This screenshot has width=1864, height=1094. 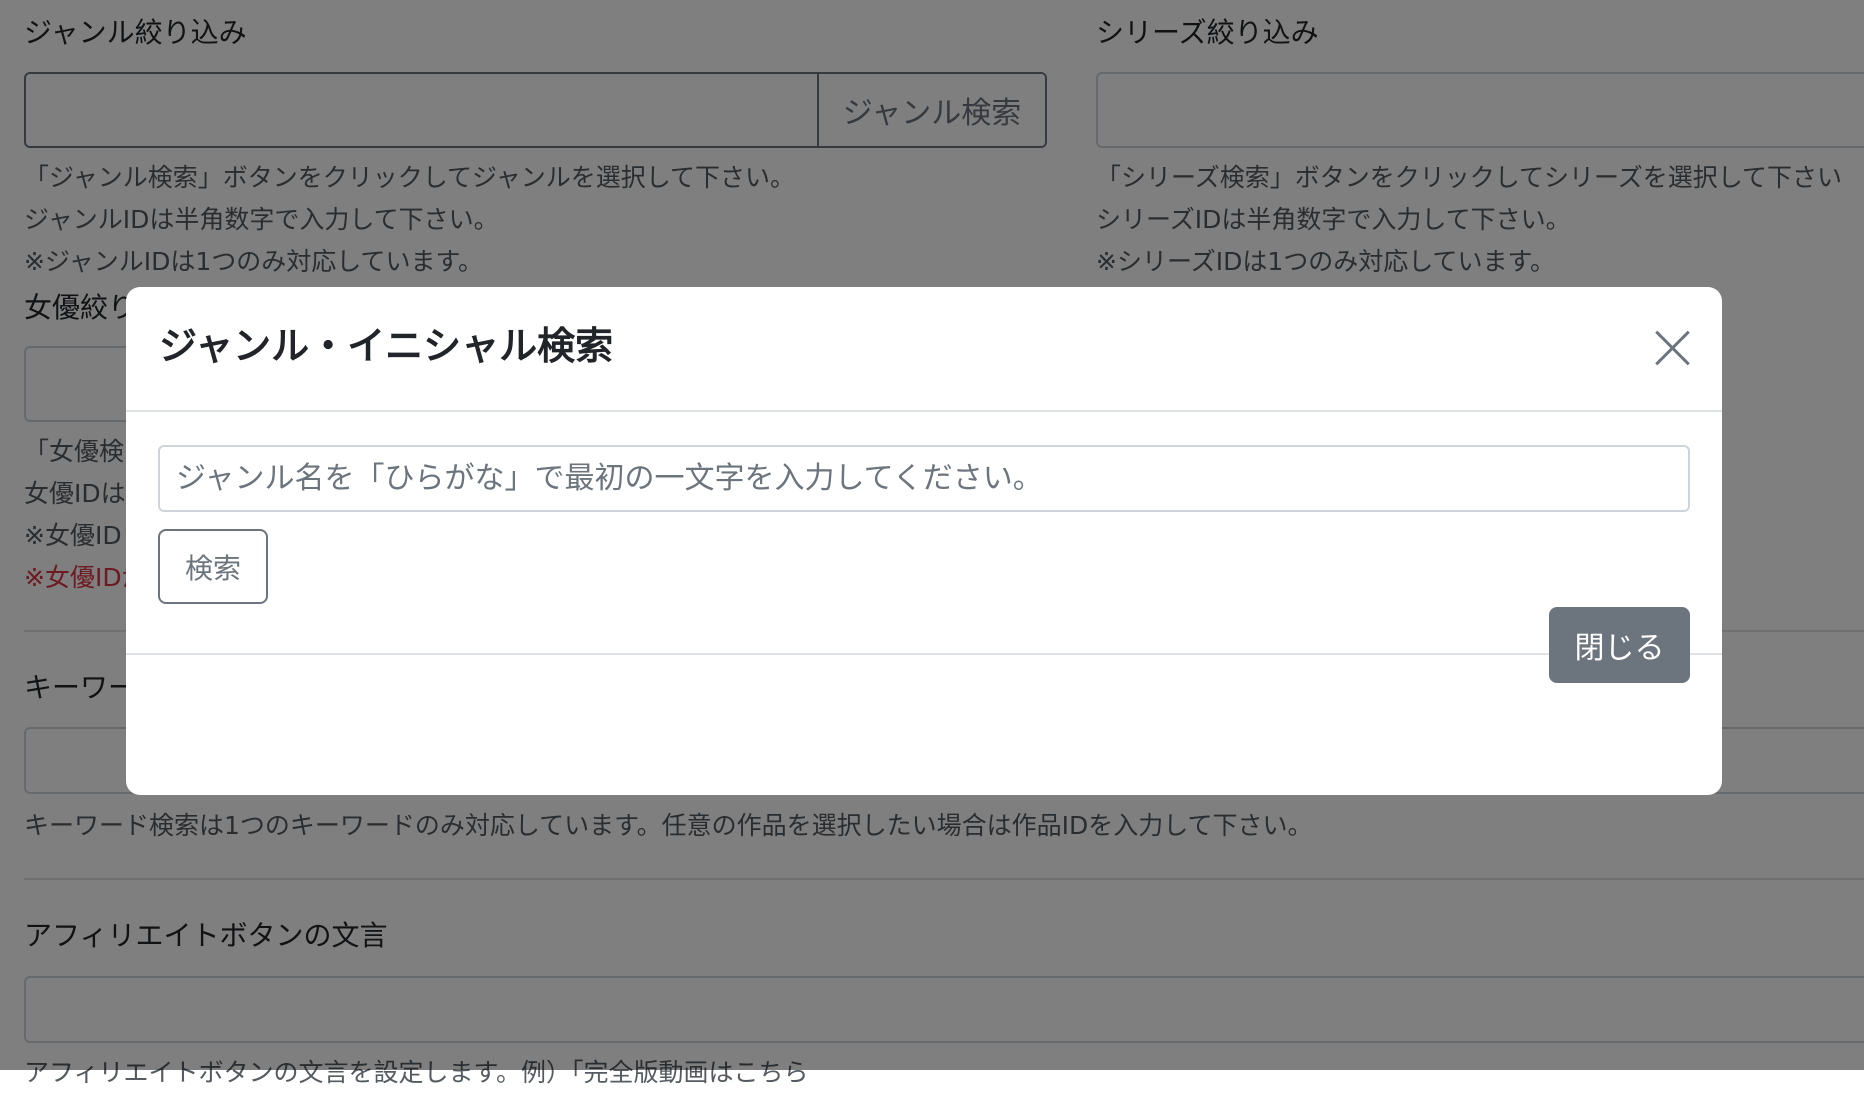 I want to click on search-button: 検索, so click(x=213, y=566).